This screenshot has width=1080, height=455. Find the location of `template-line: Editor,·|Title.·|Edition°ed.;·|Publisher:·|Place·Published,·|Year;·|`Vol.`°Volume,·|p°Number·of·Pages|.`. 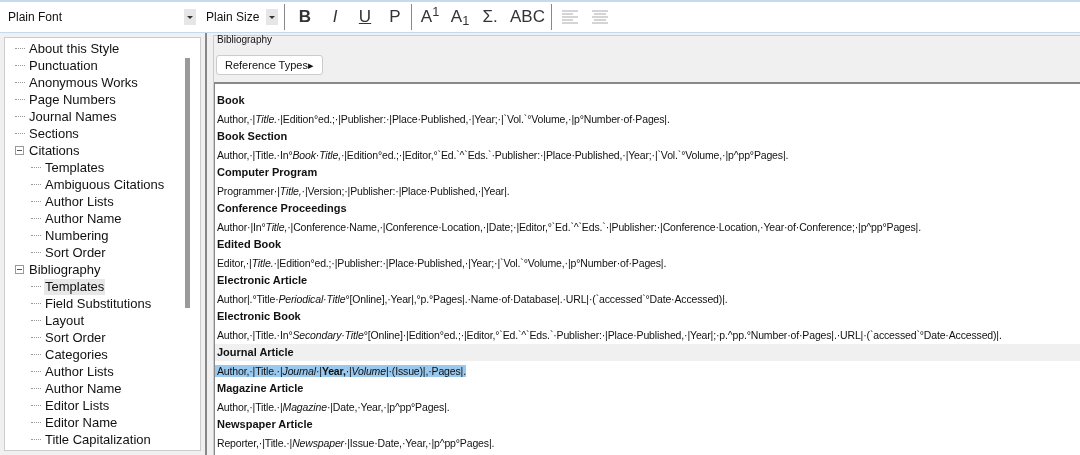

template-line: Editor,·|Title.·|Edition°ed.;·|Publisher:·|Place·Published,·|Year;·|`Vol.`°Volume,·|p°Number·of·Pages|. is located at coordinates (441, 263).